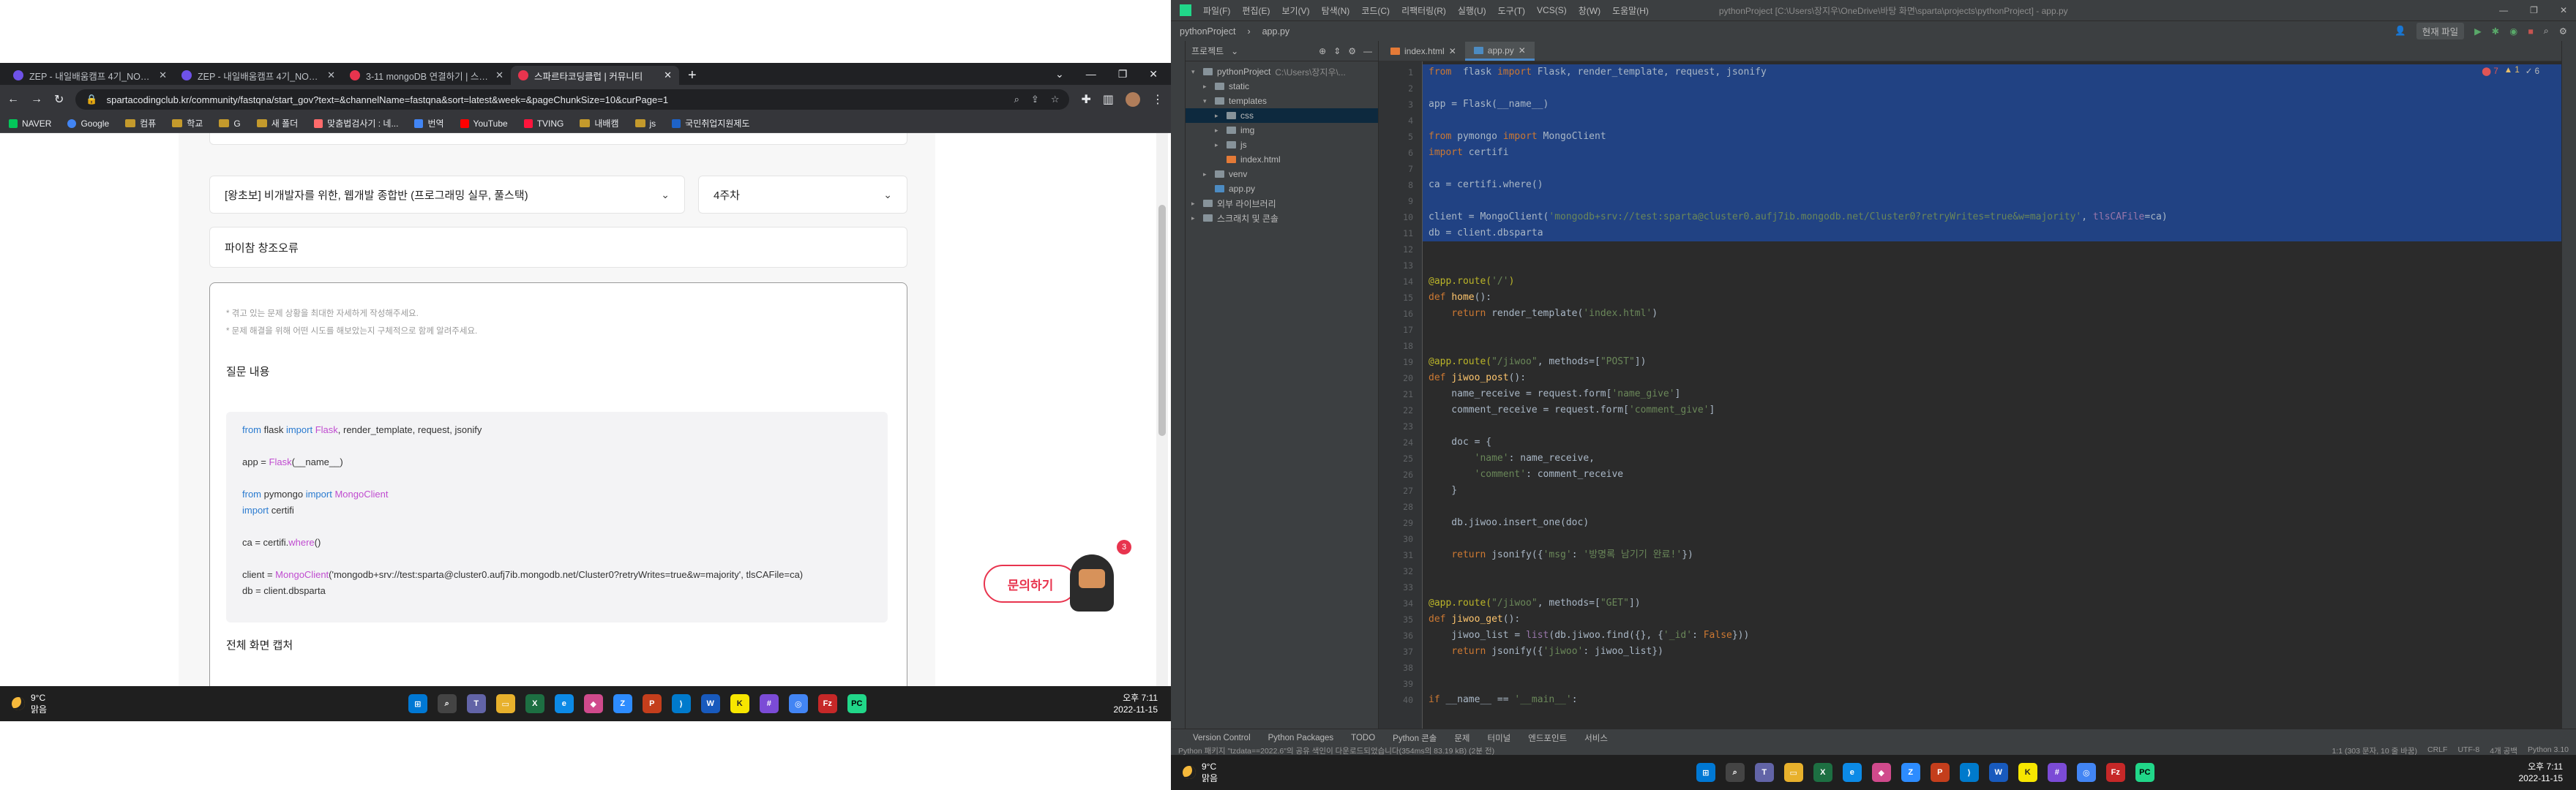 The width and height of the screenshot is (2576, 790). I want to click on debug-icon: ✱, so click(2495, 31).